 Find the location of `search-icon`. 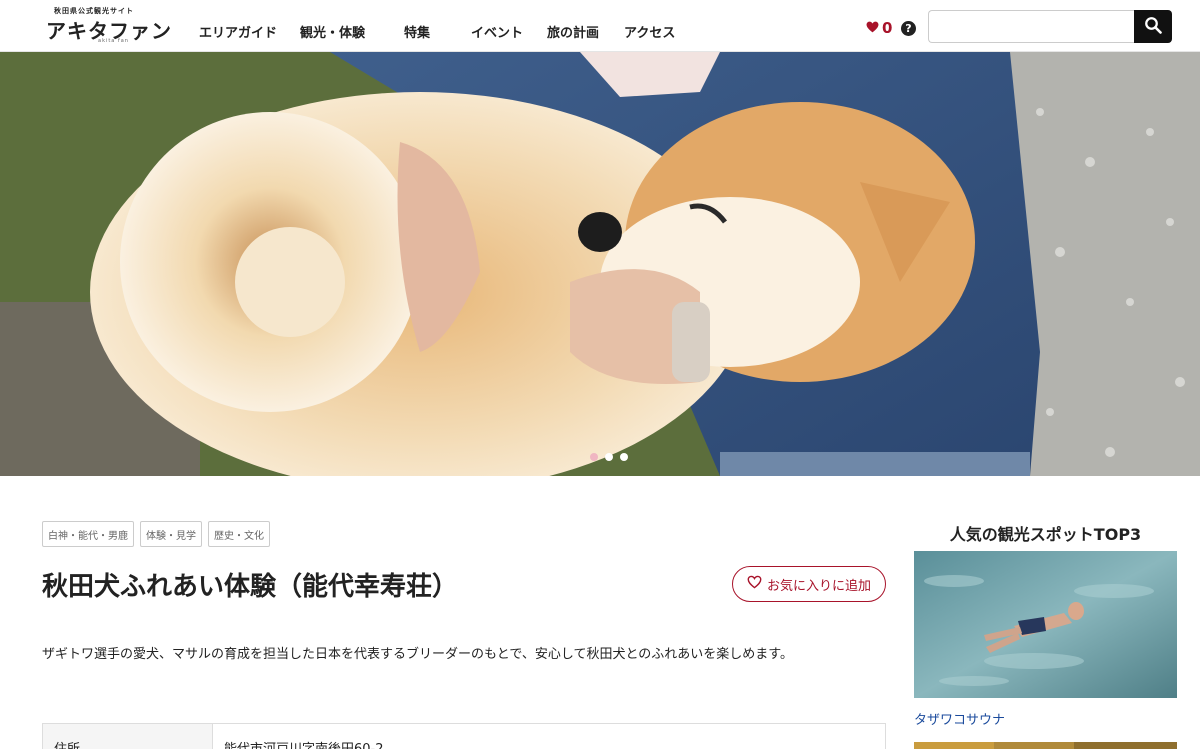

search-icon is located at coordinates (1153, 27).